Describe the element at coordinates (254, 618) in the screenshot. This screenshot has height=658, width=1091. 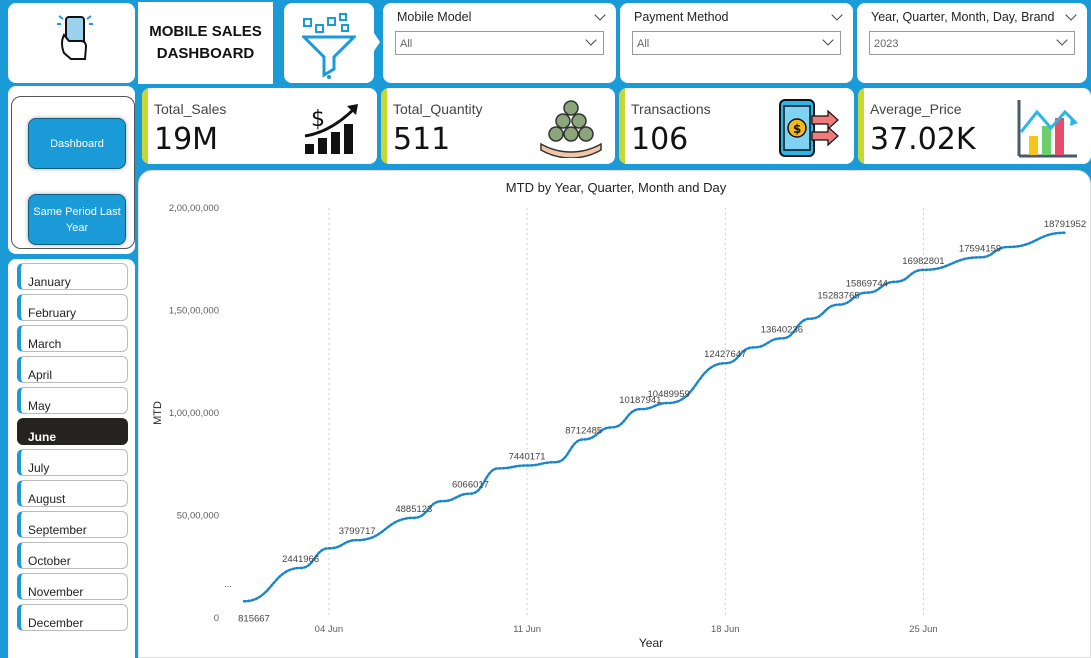
I see `data-label: 815667` at that location.